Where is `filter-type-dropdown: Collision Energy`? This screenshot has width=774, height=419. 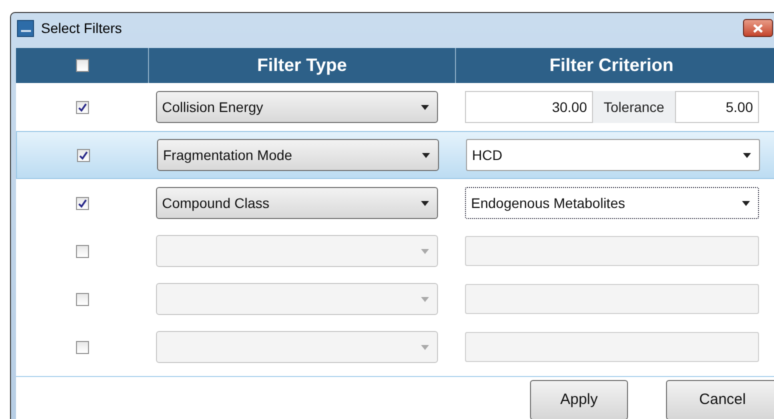
filter-type-dropdown: Collision Energy is located at coordinates (297, 107).